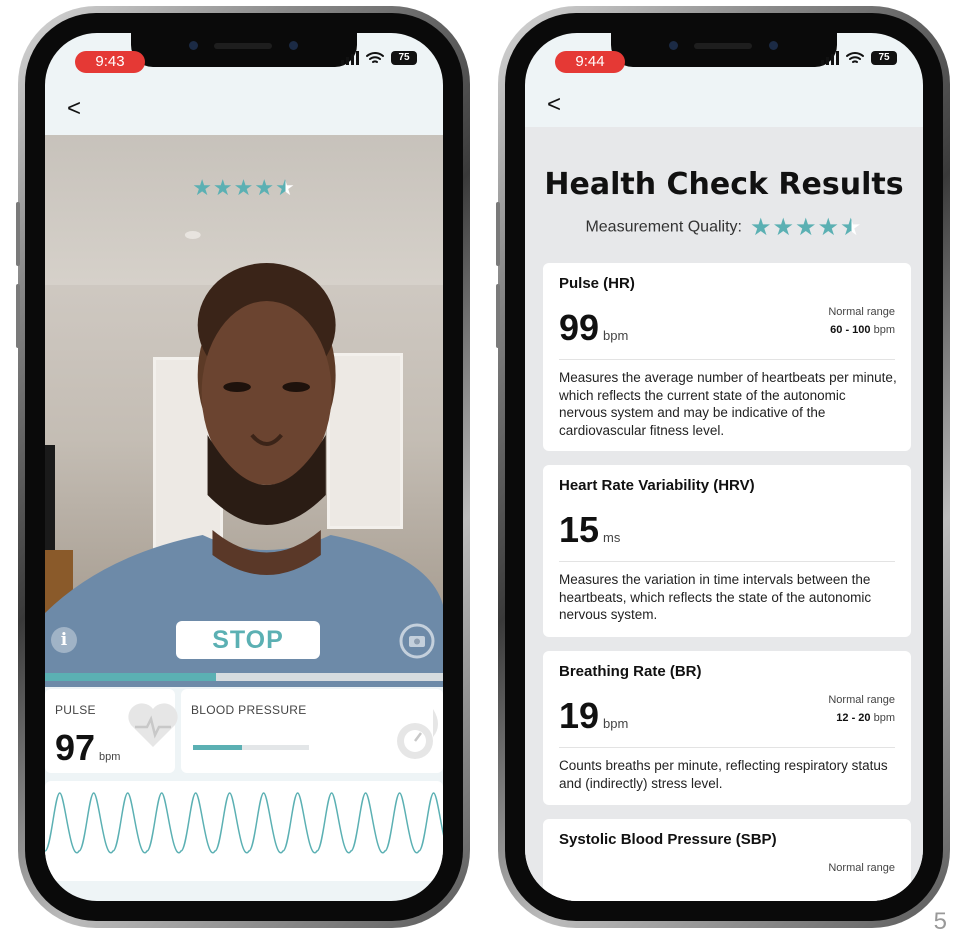  I want to click on normal-range-value: 12 - 20, so click(853, 718).